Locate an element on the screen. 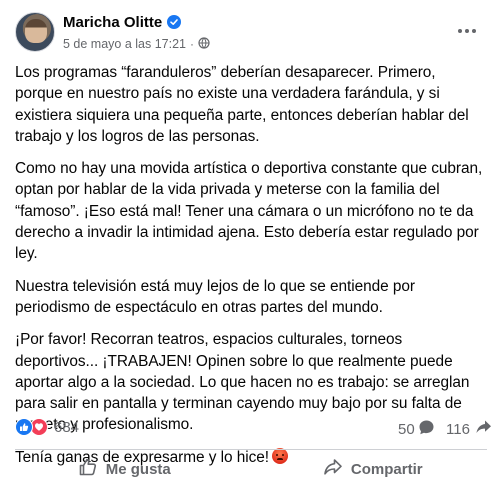  share-button: Compartir is located at coordinates (373, 469).